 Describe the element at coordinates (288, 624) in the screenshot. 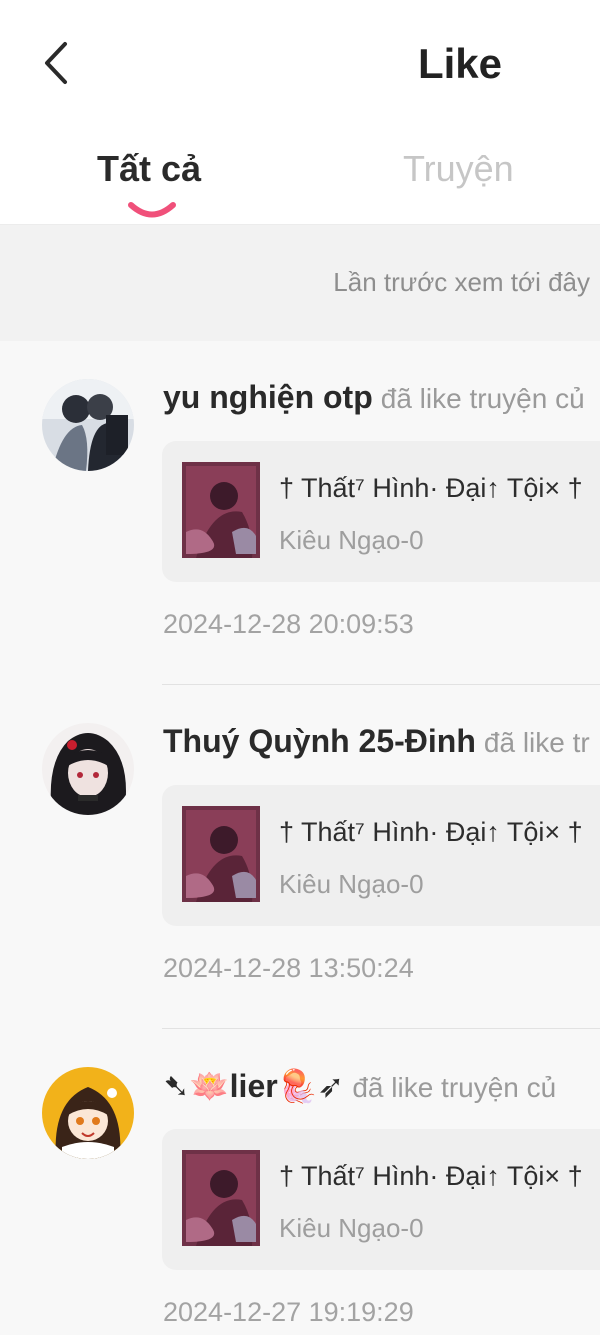

I see `timestamp: 2024-12-28 20:09:53` at that location.